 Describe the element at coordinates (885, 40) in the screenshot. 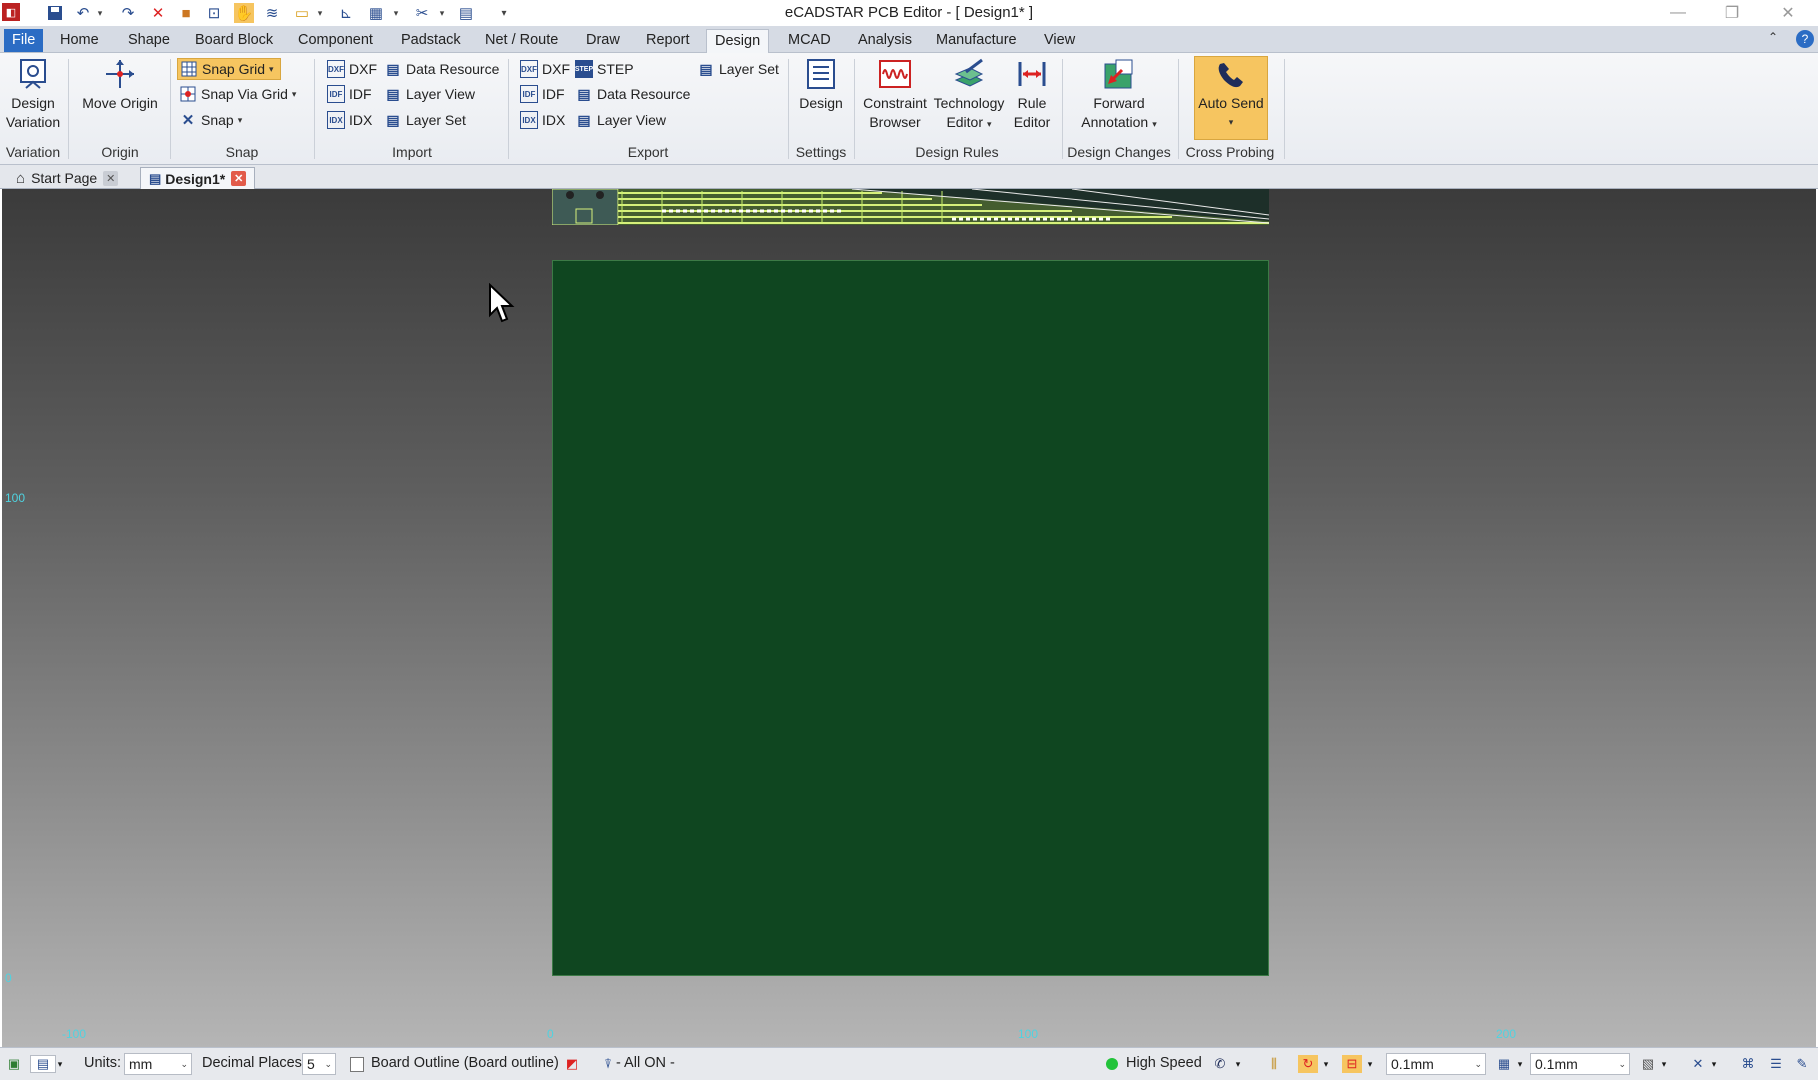

I see `menu-analysis: Analysis` at that location.